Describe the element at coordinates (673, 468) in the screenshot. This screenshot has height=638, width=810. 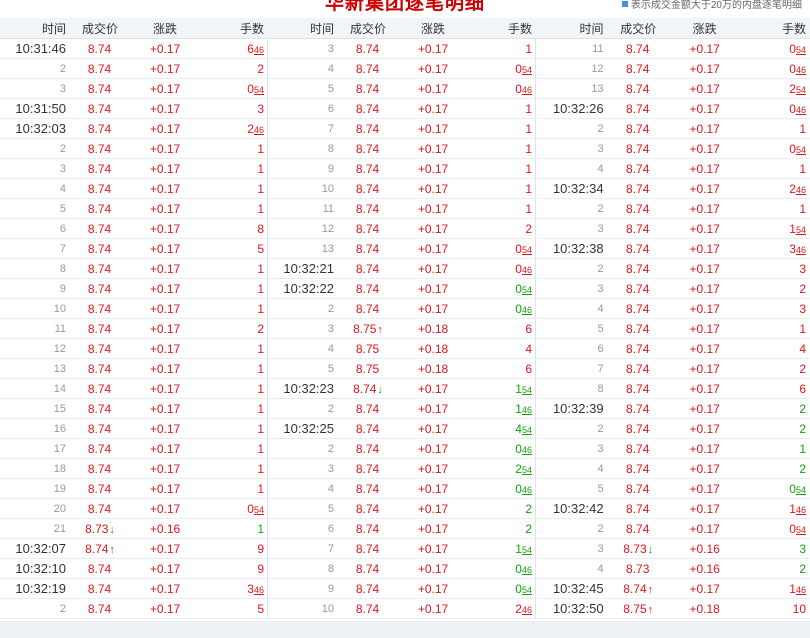
I see `table-row: 4 8.74 +0.17 2` at that location.